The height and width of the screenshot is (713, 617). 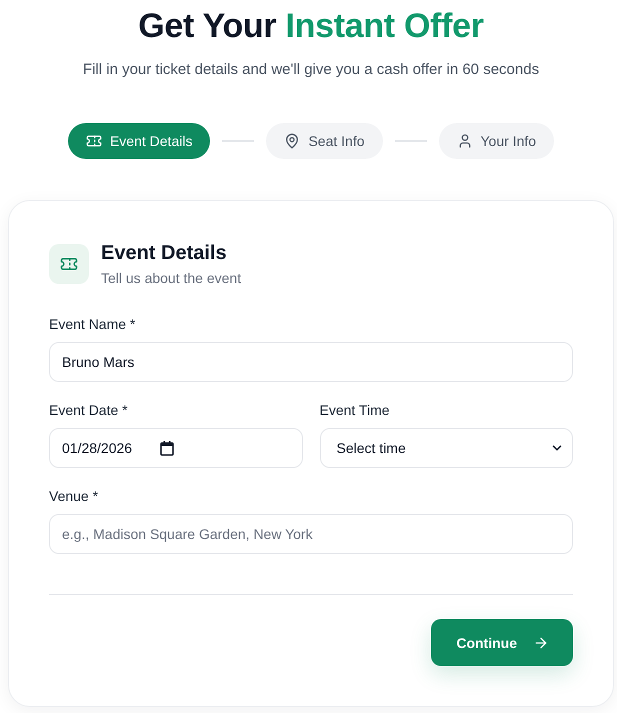 I want to click on field-label: Event Date *, so click(x=89, y=410).